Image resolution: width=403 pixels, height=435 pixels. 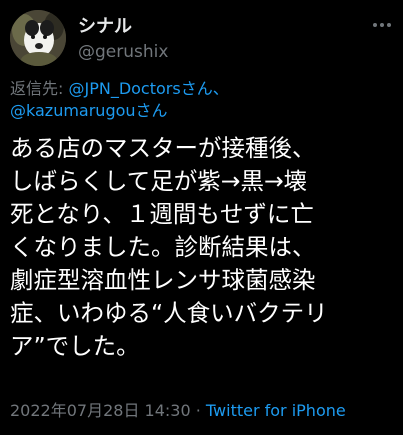 I want to click on tweet-text-line: ある店のマスターが接種後、, so click(x=163, y=148).